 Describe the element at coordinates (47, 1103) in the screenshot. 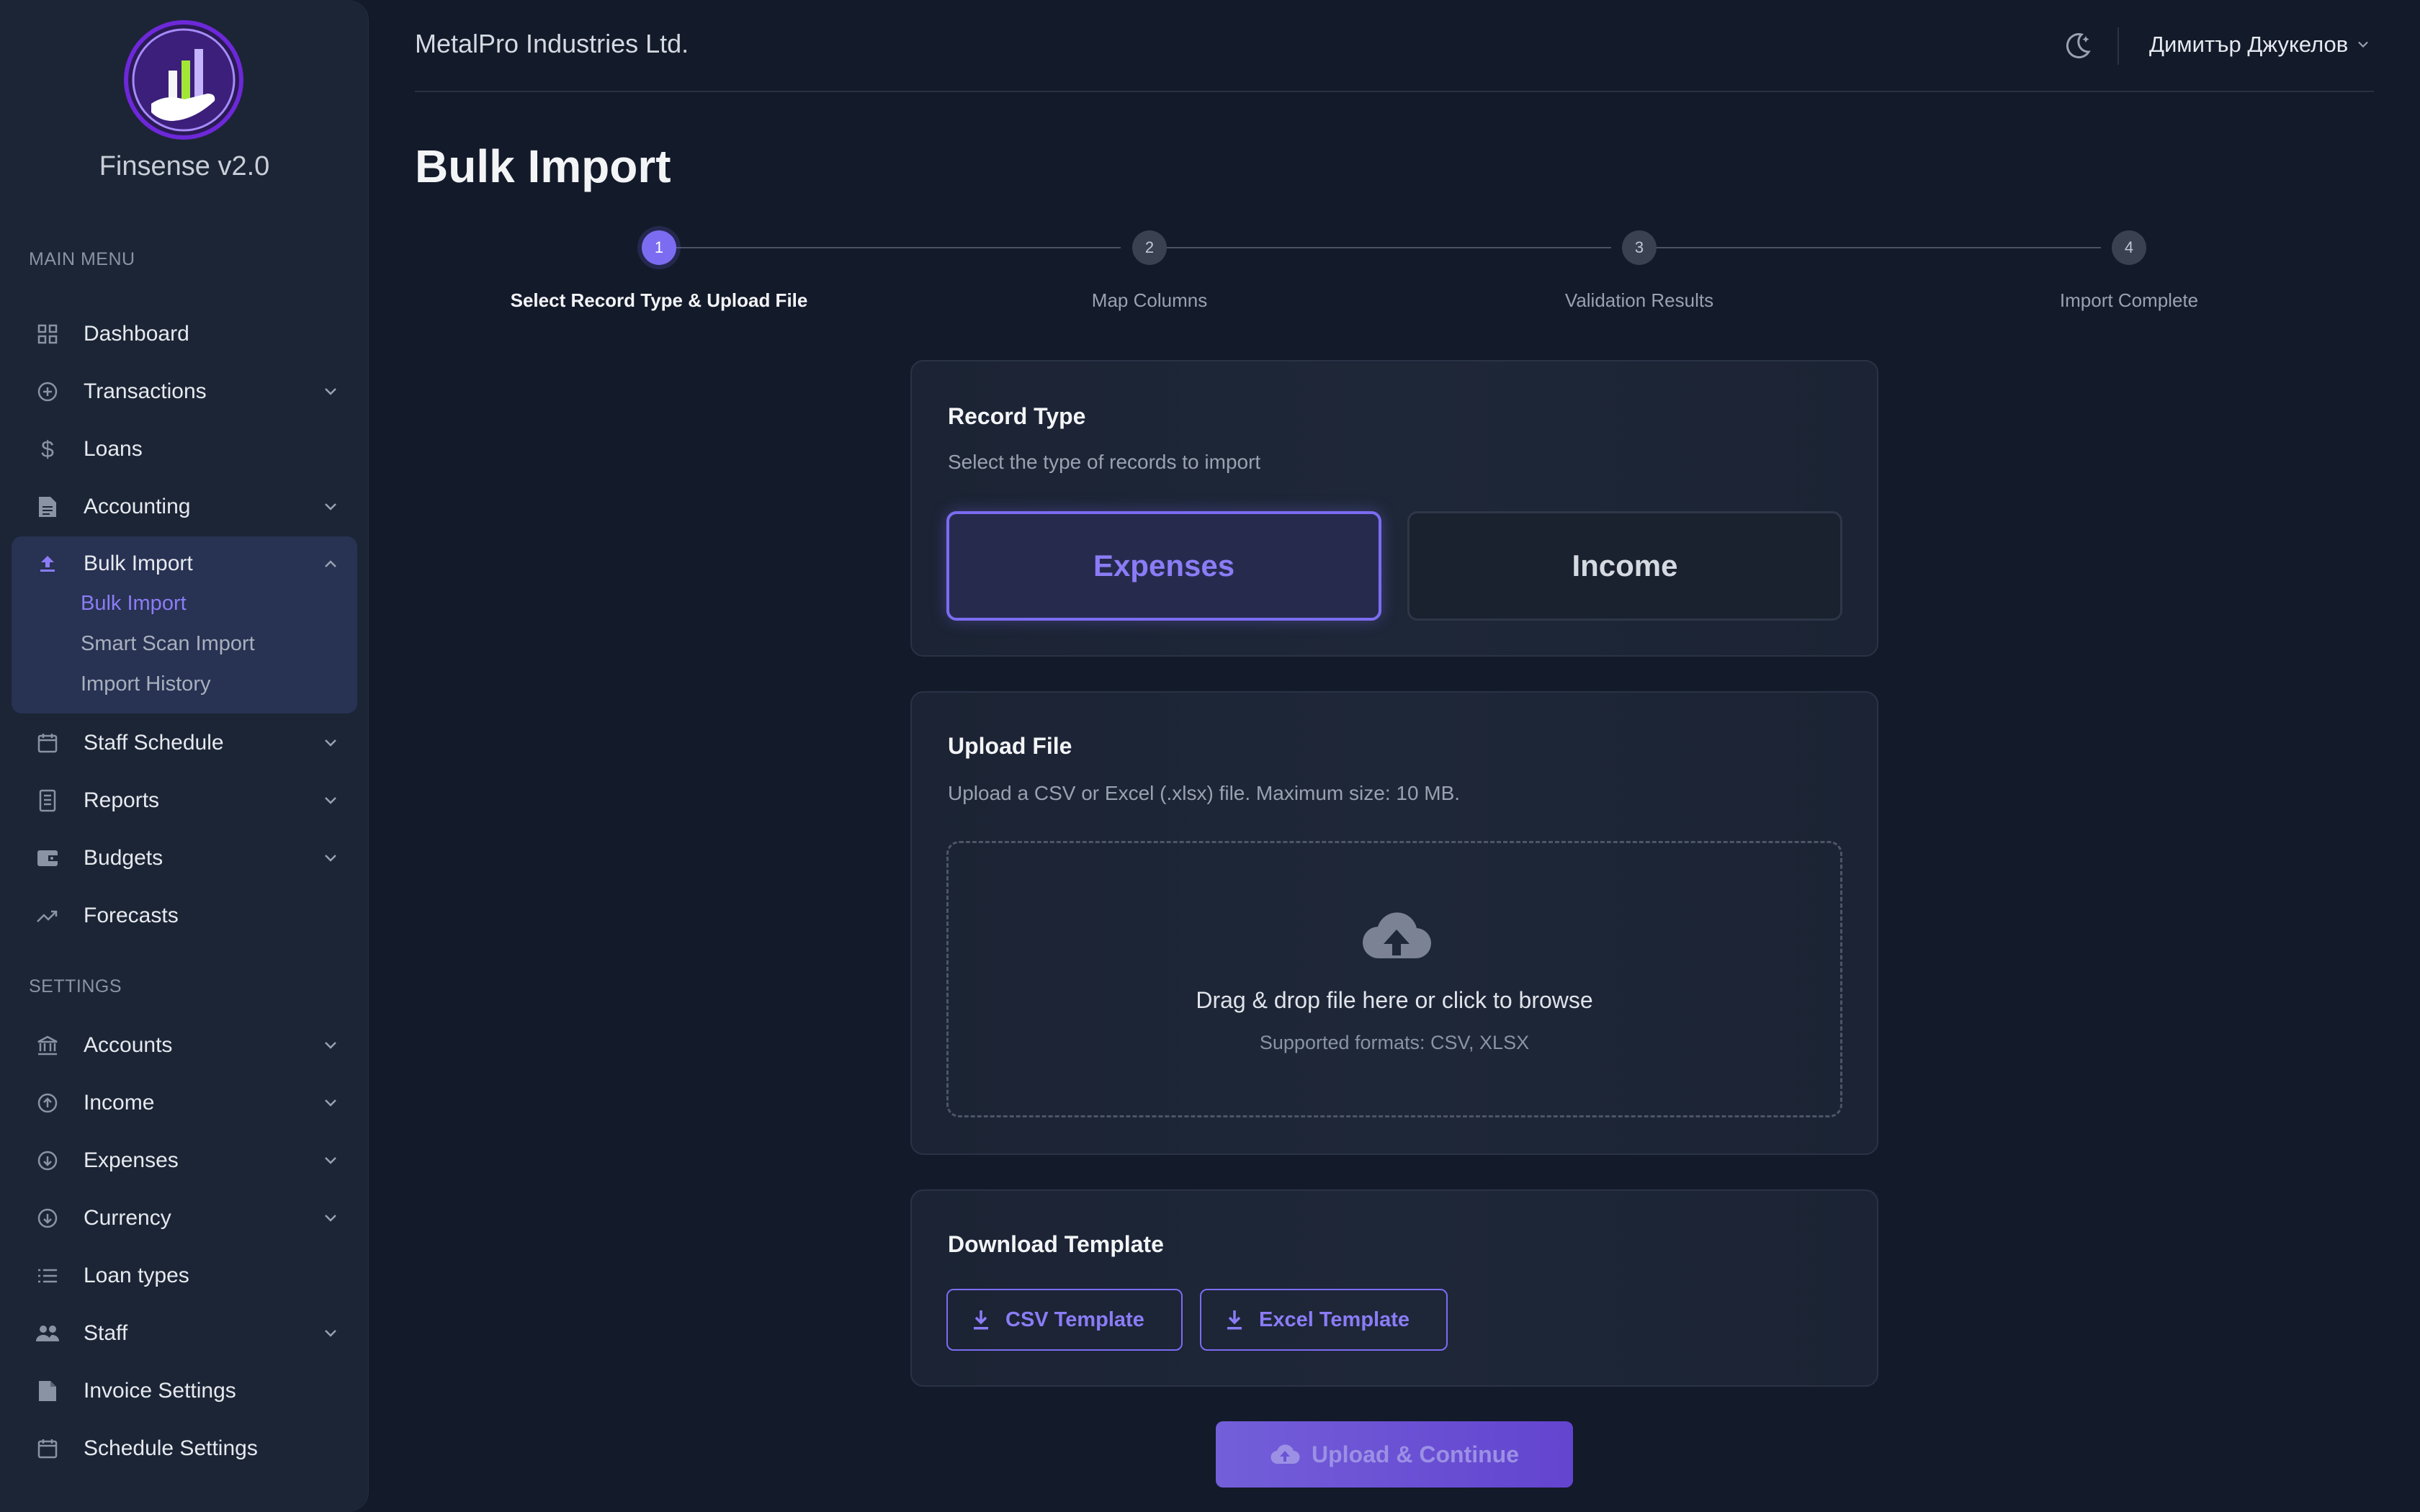

I see `arrow-up-circle-icon` at that location.